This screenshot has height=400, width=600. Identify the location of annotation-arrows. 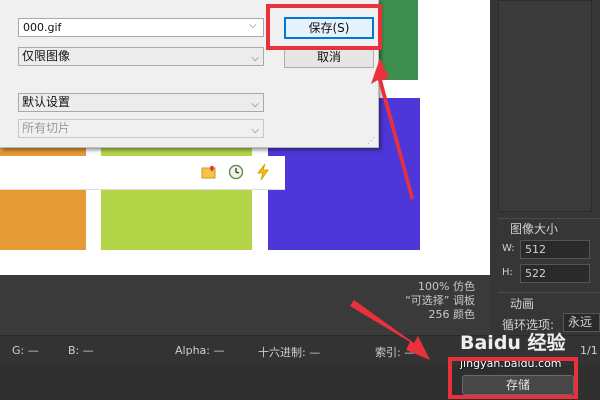
(390, 209).